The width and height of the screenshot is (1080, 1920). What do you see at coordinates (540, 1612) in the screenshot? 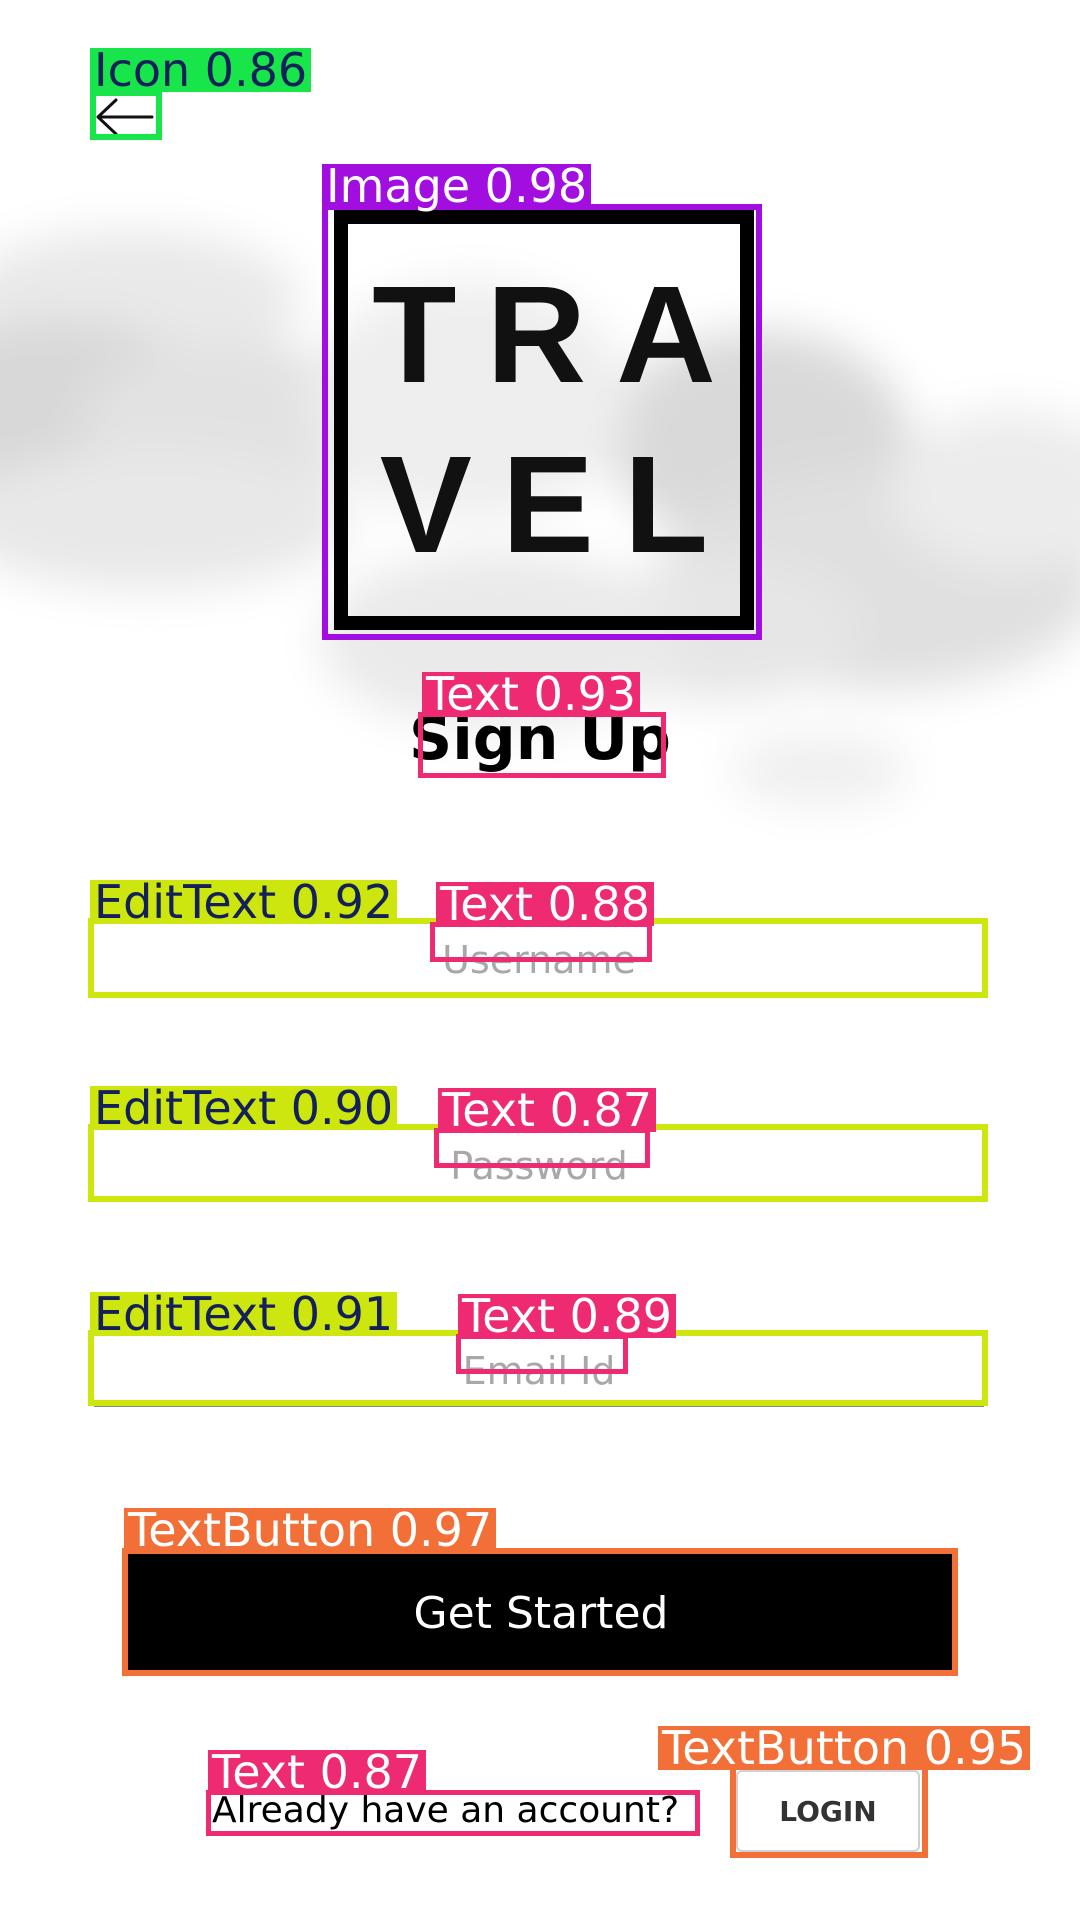
I see `detection-box-cta` at bounding box center [540, 1612].